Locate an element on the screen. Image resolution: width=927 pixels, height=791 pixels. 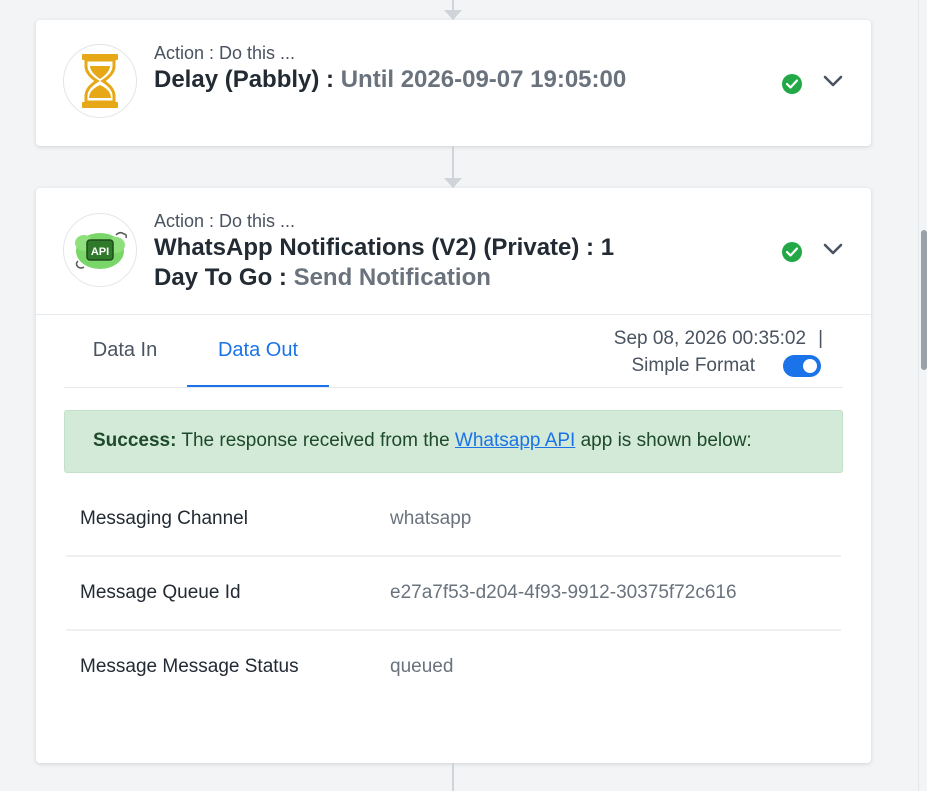
whatsapp-api-icon: API is located at coordinates (100, 250).